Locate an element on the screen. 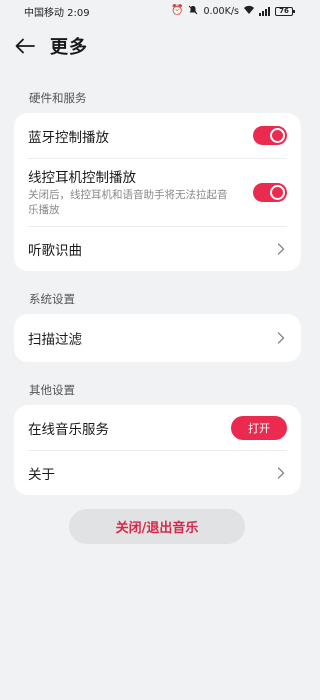  status-bar: 中国移动 2:09 ⏰ 0.00K/s 76 is located at coordinates (157, 11).